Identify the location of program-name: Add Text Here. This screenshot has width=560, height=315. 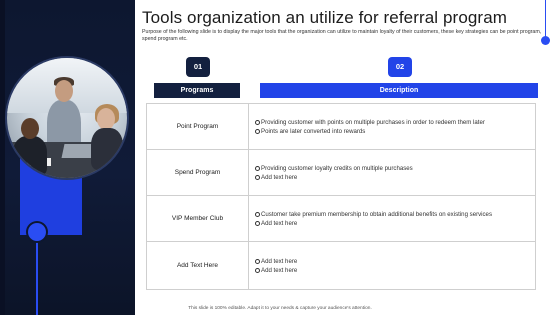
(198, 265).